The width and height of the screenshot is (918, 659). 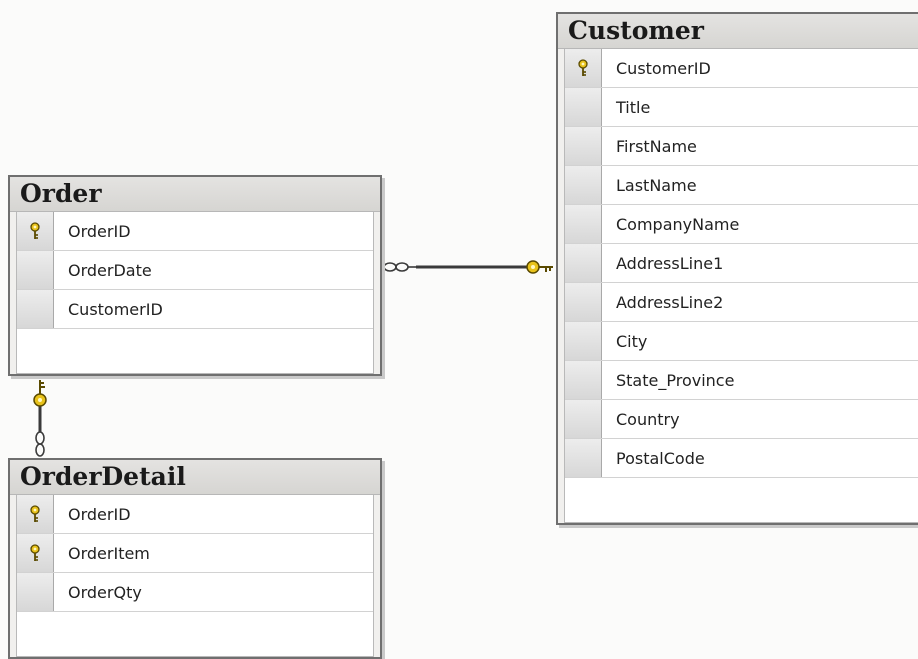 What do you see at coordinates (656, 185) in the screenshot?
I see `column-name: LastName` at bounding box center [656, 185].